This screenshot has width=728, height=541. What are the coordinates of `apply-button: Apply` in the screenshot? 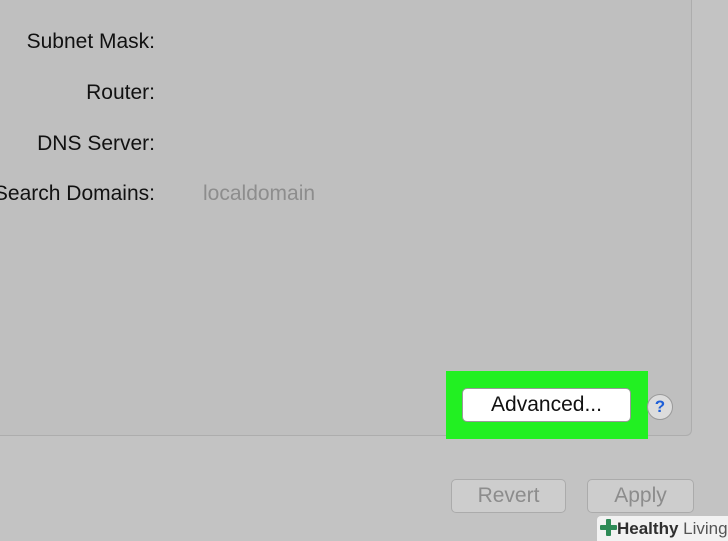 It's located at (640, 496).